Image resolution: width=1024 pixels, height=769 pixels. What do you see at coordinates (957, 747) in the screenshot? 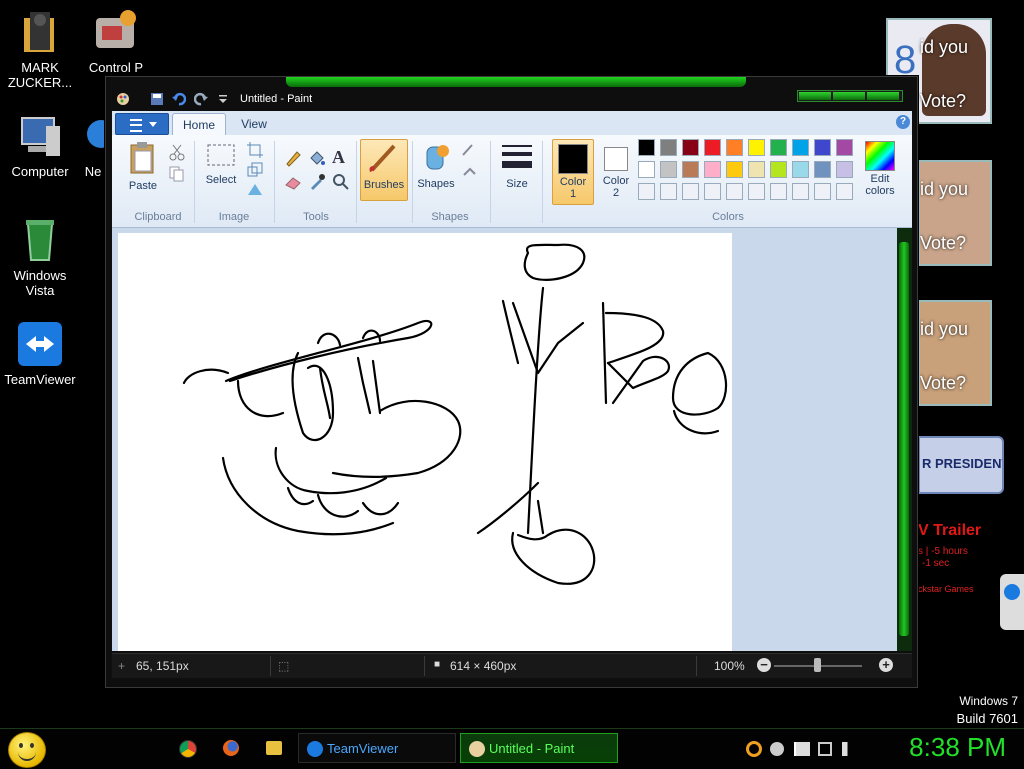
I see `clock: 8:38 PM` at bounding box center [957, 747].